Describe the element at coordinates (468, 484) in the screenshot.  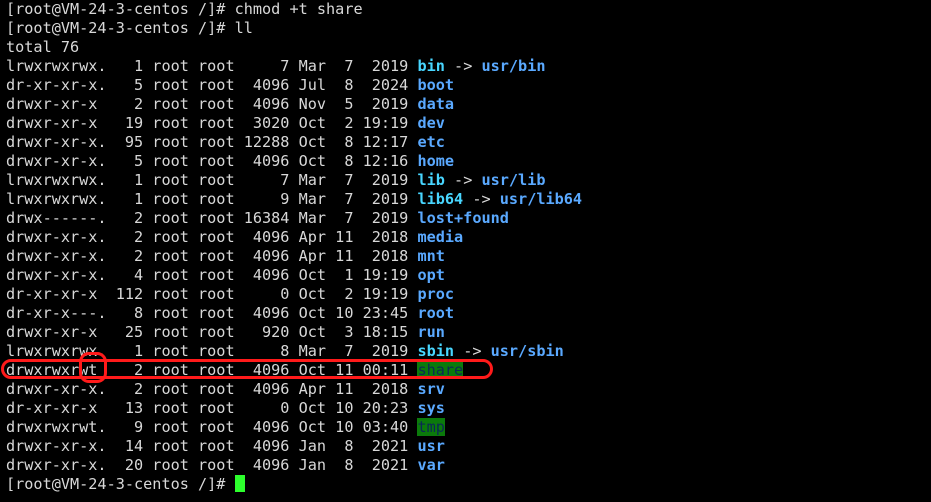
I see `active-prompt-line: [root@VM-24-3-centos /]#` at that location.